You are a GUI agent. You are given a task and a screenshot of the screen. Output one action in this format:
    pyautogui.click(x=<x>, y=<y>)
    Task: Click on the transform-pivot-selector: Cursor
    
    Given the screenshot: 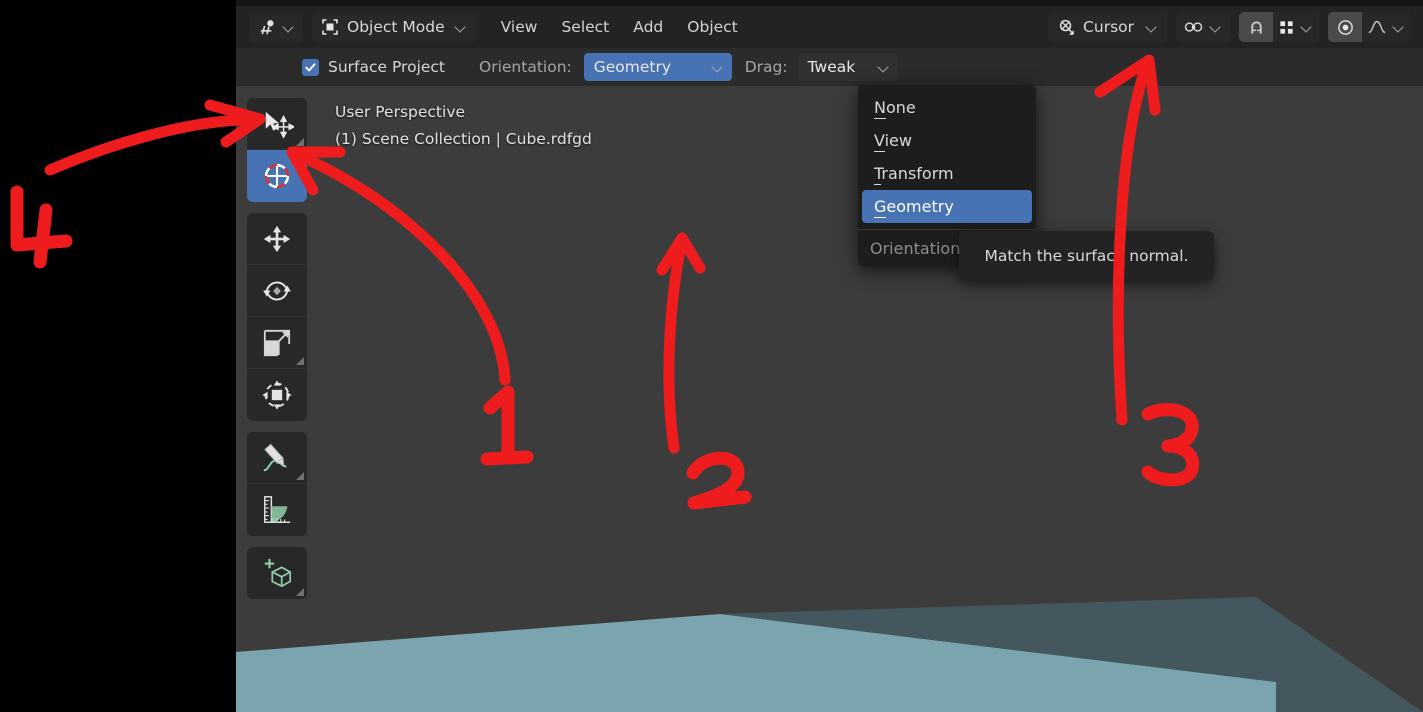 What is the action you would take?
    pyautogui.click(x=1107, y=27)
    